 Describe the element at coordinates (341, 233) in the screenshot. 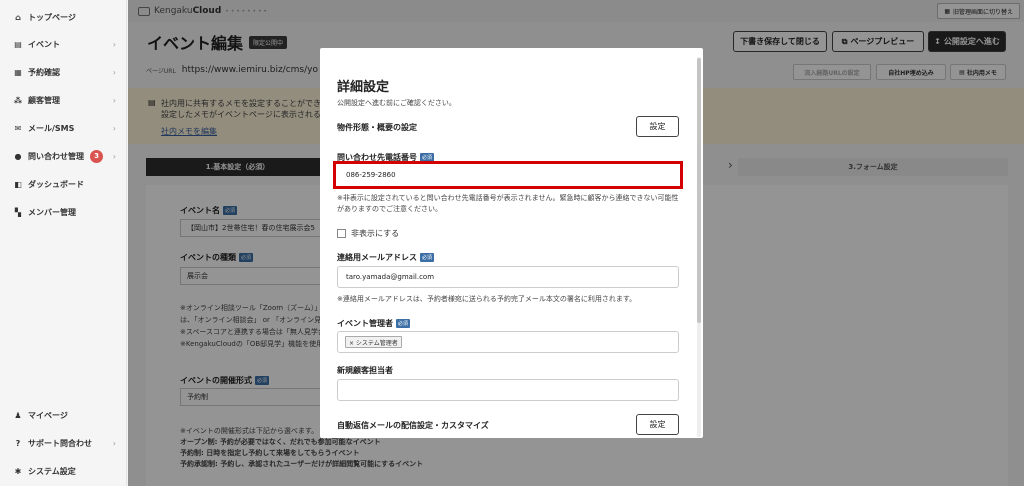

I see `hide-phone-checkbox` at that location.